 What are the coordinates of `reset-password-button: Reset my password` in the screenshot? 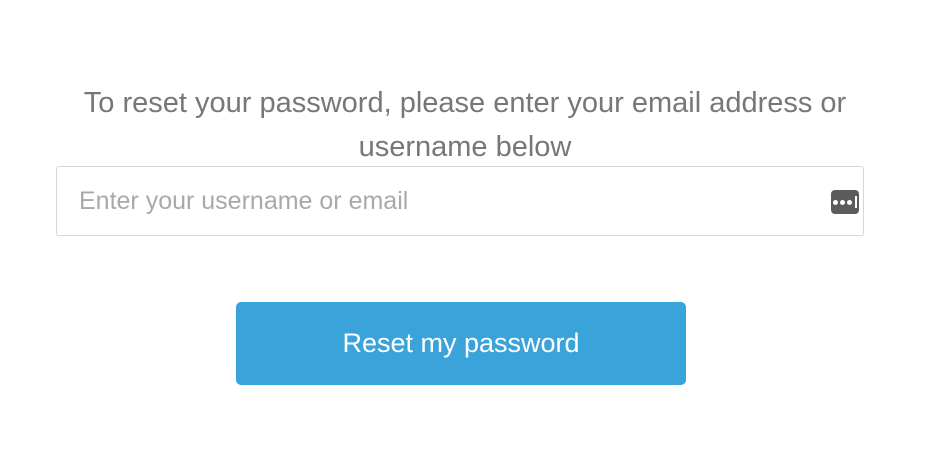 It's located at (461, 343).